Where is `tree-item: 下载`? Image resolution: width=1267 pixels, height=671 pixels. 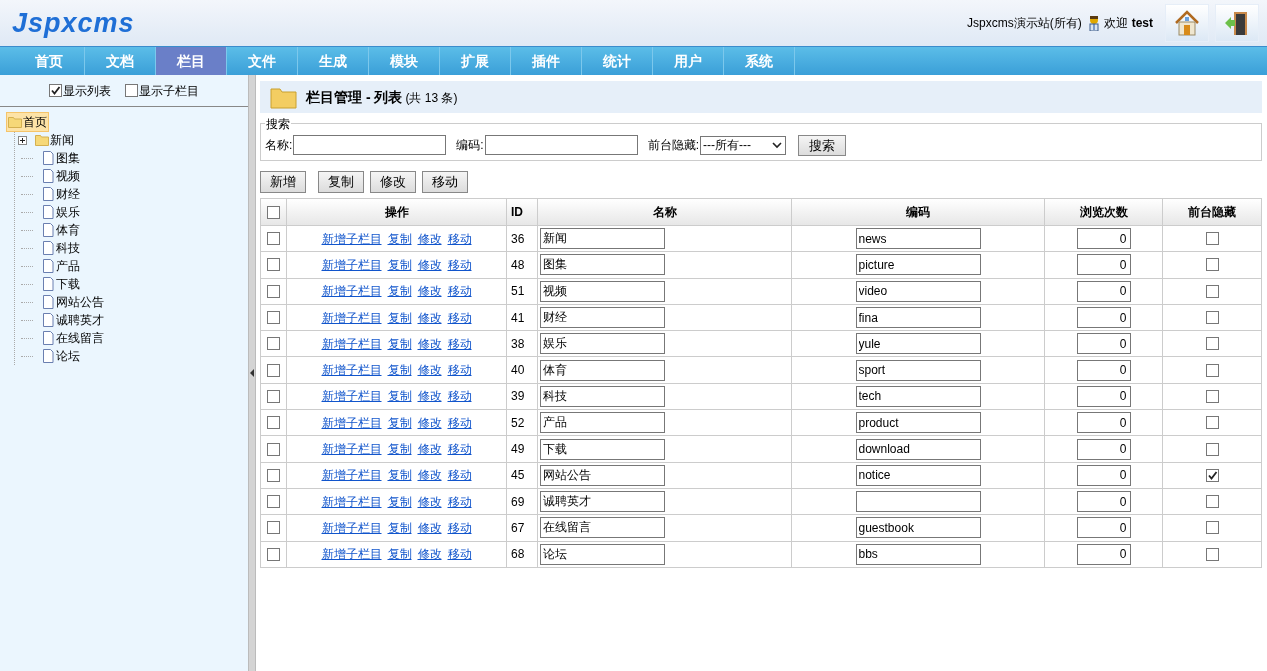
tree-item: 下载 is located at coordinates (60, 284).